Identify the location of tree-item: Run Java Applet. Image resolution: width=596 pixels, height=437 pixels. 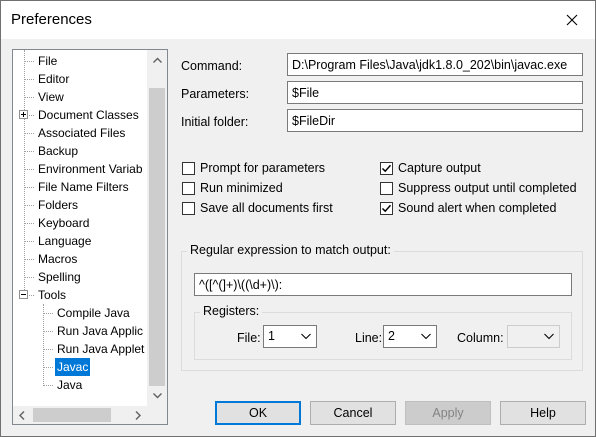
(100, 349).